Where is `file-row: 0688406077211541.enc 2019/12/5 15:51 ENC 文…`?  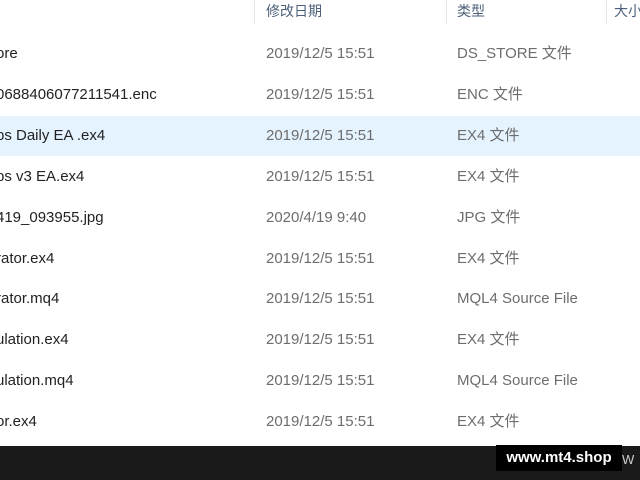
file-row: 0688406077211541.enc 2019/12/5 15:51 ENC 文… is located at coordinates (320, 95).